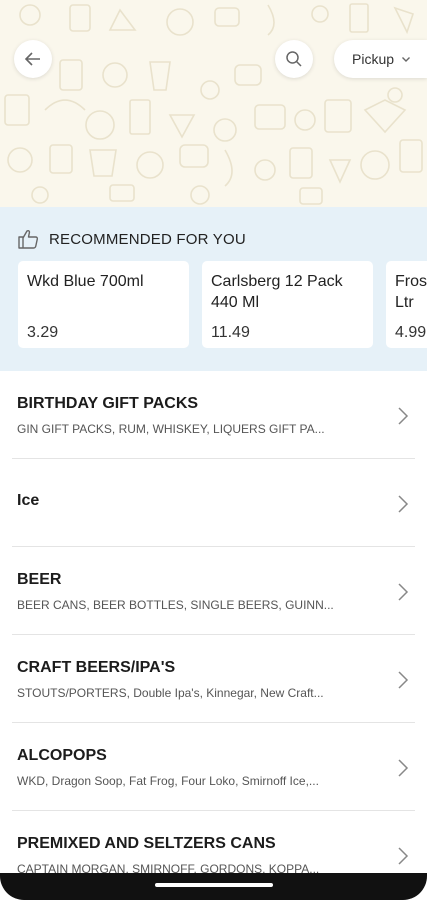 Image resolution: width=427 pixels, height=900 pixels. What do you see at coordinates (213, 503) in the screenshot?
I see `category-row: Ice` at bounding box center [213, 503].